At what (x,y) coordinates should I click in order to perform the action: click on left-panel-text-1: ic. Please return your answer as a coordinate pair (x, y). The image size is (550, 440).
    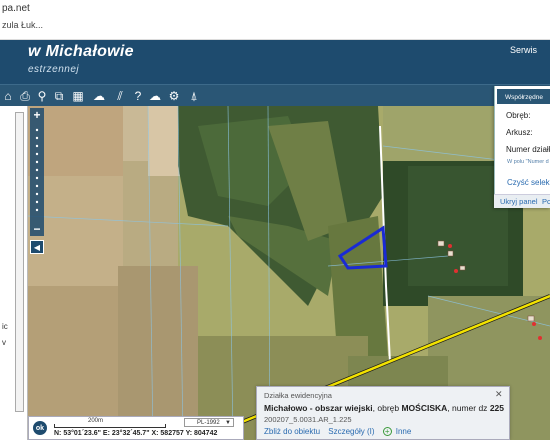
    Looking at the image, I should click on (5, 326).